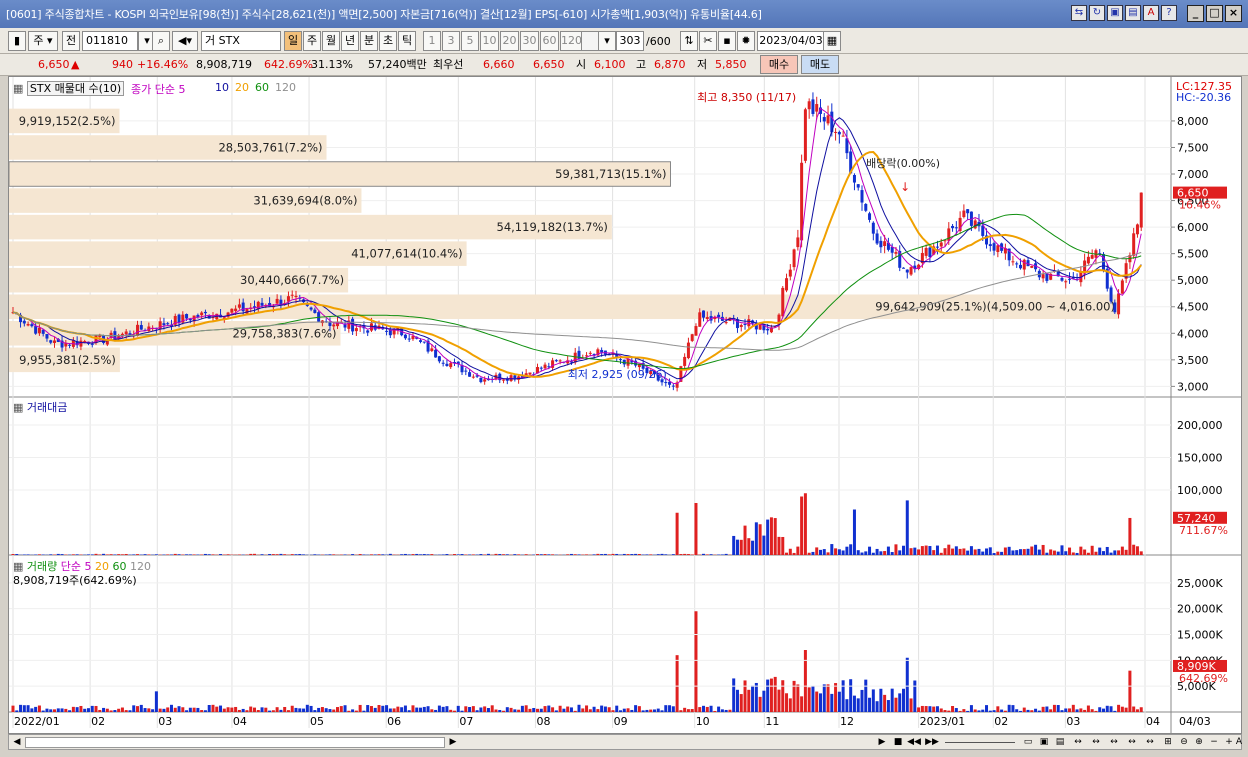 This screenshot has height=757, width=1248. I want to click on scissors-icon: ✂, so click(708, 41).